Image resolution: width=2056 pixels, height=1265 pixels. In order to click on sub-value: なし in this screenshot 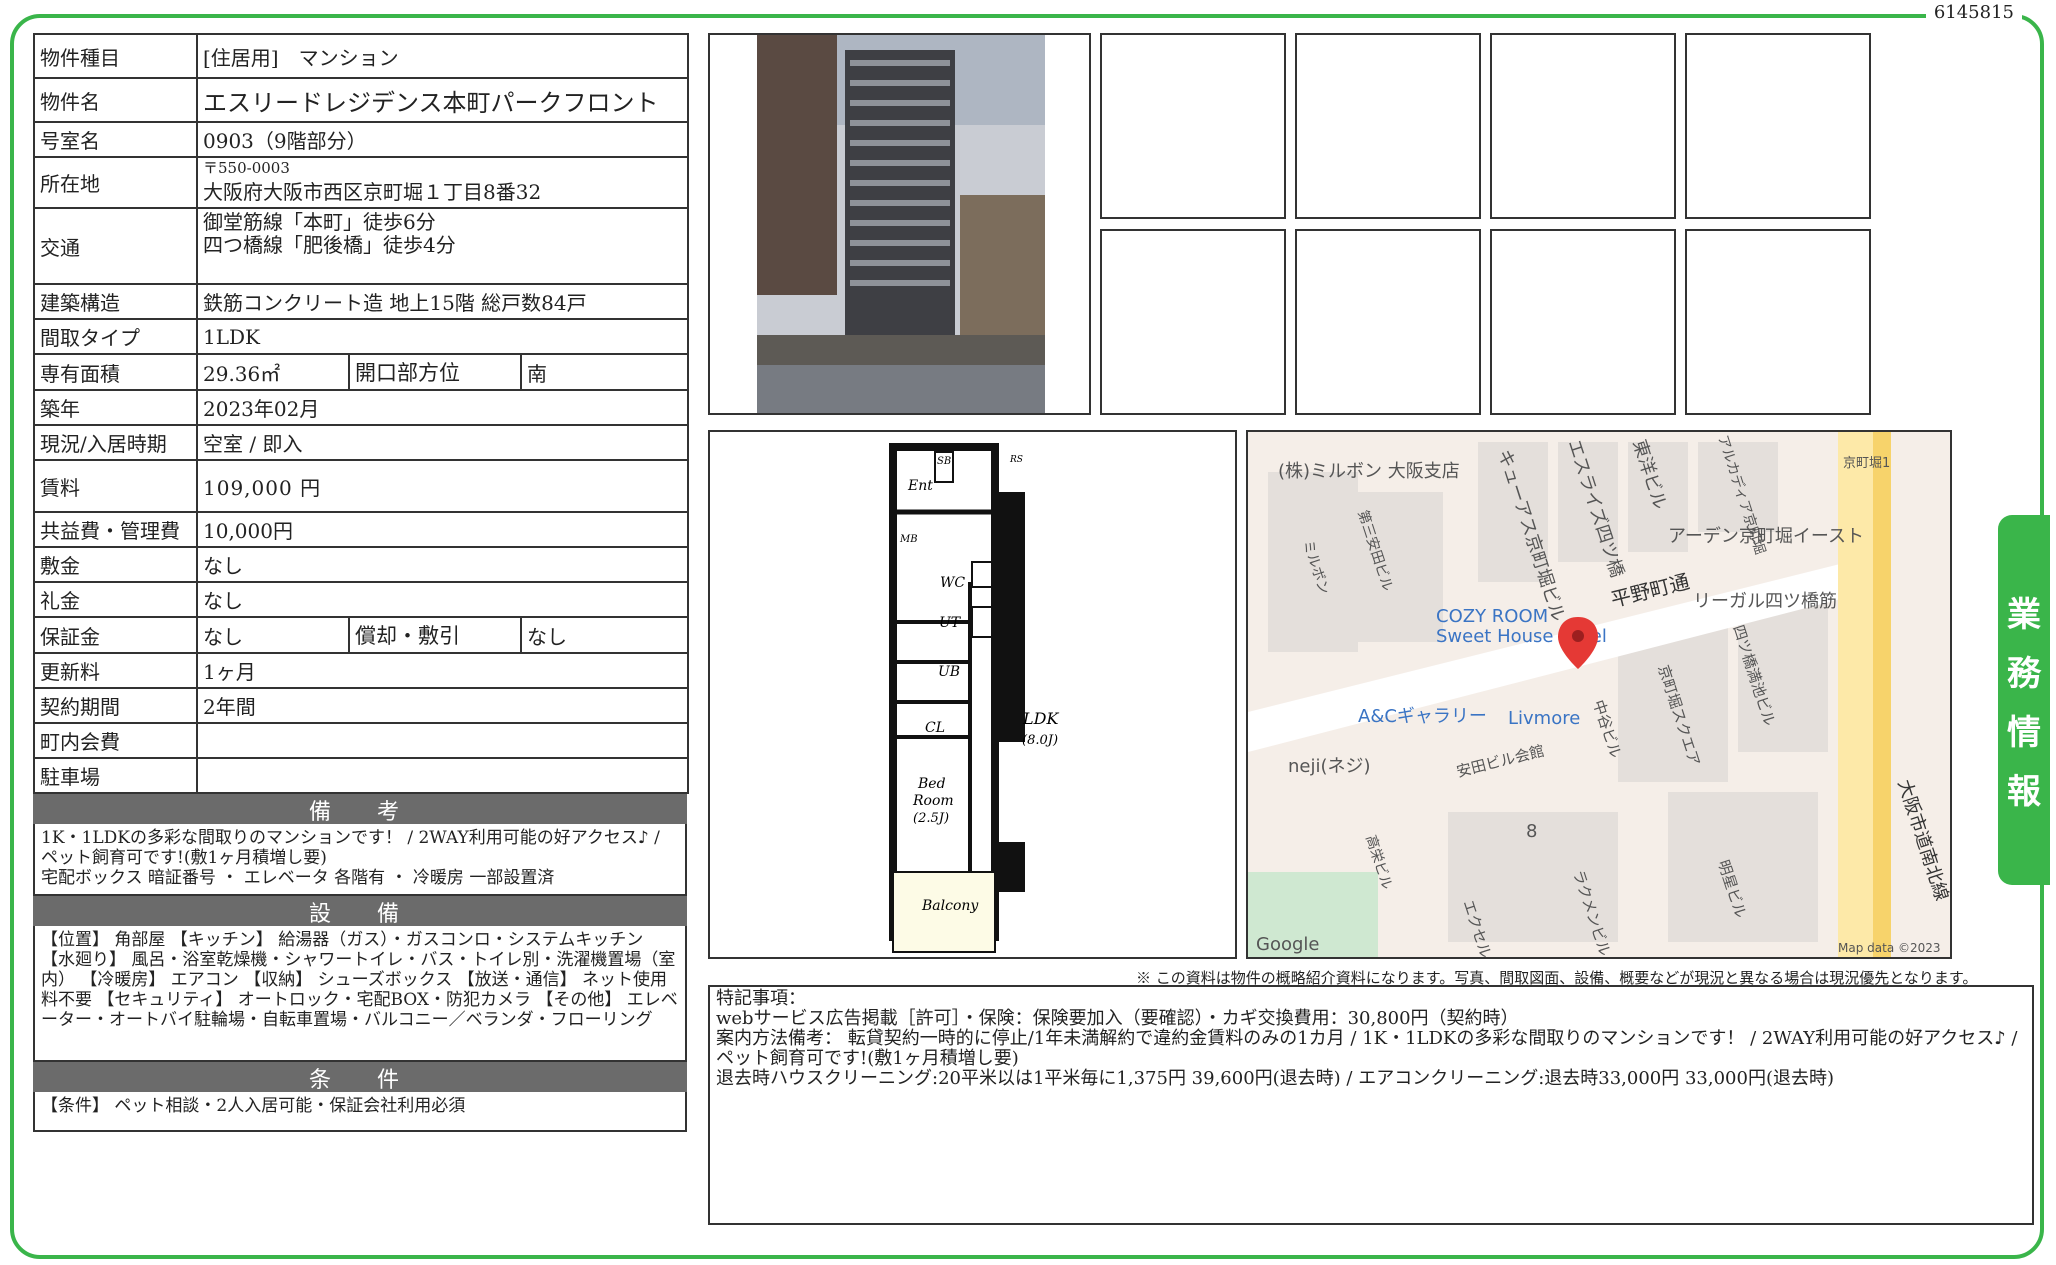, I will do `click(604, 635)`.